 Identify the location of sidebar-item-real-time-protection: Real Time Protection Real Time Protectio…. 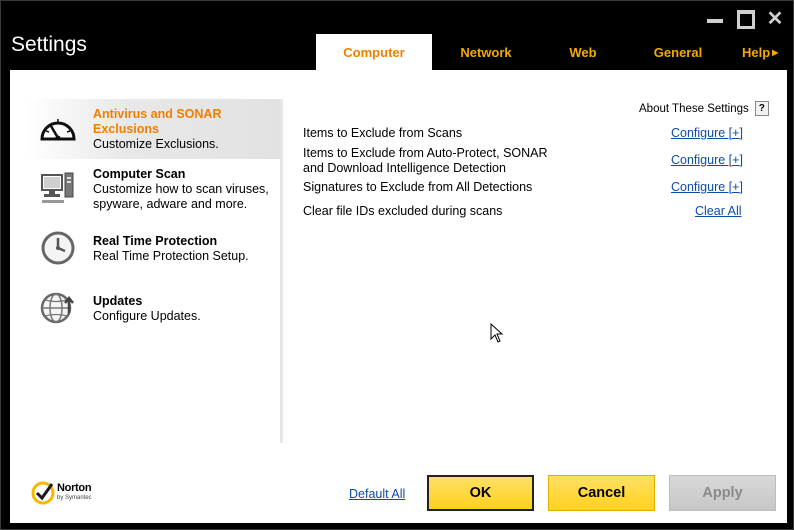
(153, 255).